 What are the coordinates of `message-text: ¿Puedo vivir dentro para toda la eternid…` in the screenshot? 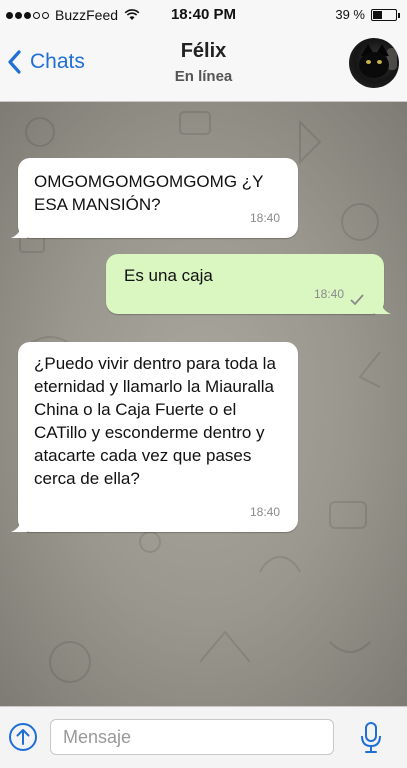 It's located at (155, 421).